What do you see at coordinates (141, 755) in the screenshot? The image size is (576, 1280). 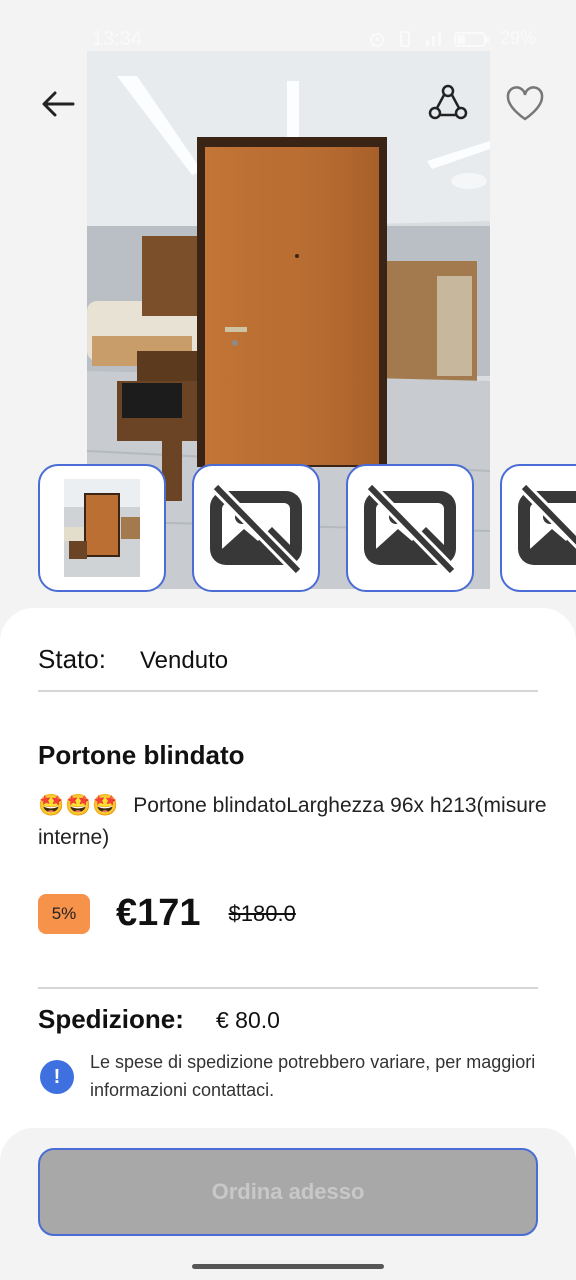 I see `product-title: Portone blindato` at bounding box center [141, 755].